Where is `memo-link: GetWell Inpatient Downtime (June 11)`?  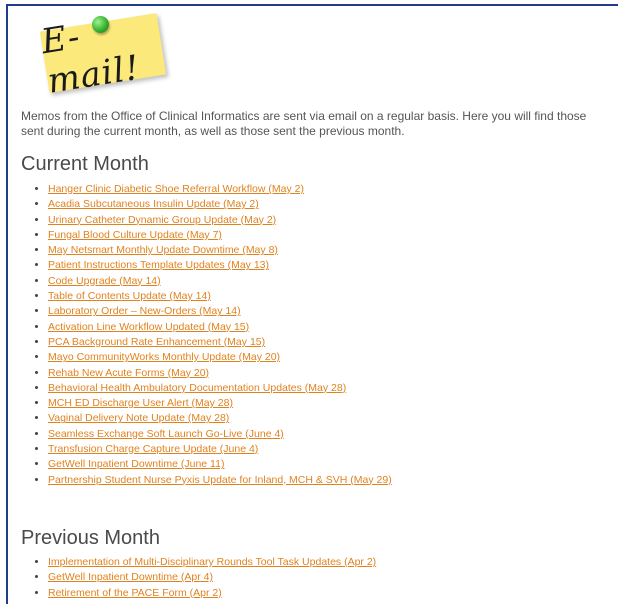 memo-link: GetWell Inpatient Downtime (June 11) is located at coordinates (136, 464).